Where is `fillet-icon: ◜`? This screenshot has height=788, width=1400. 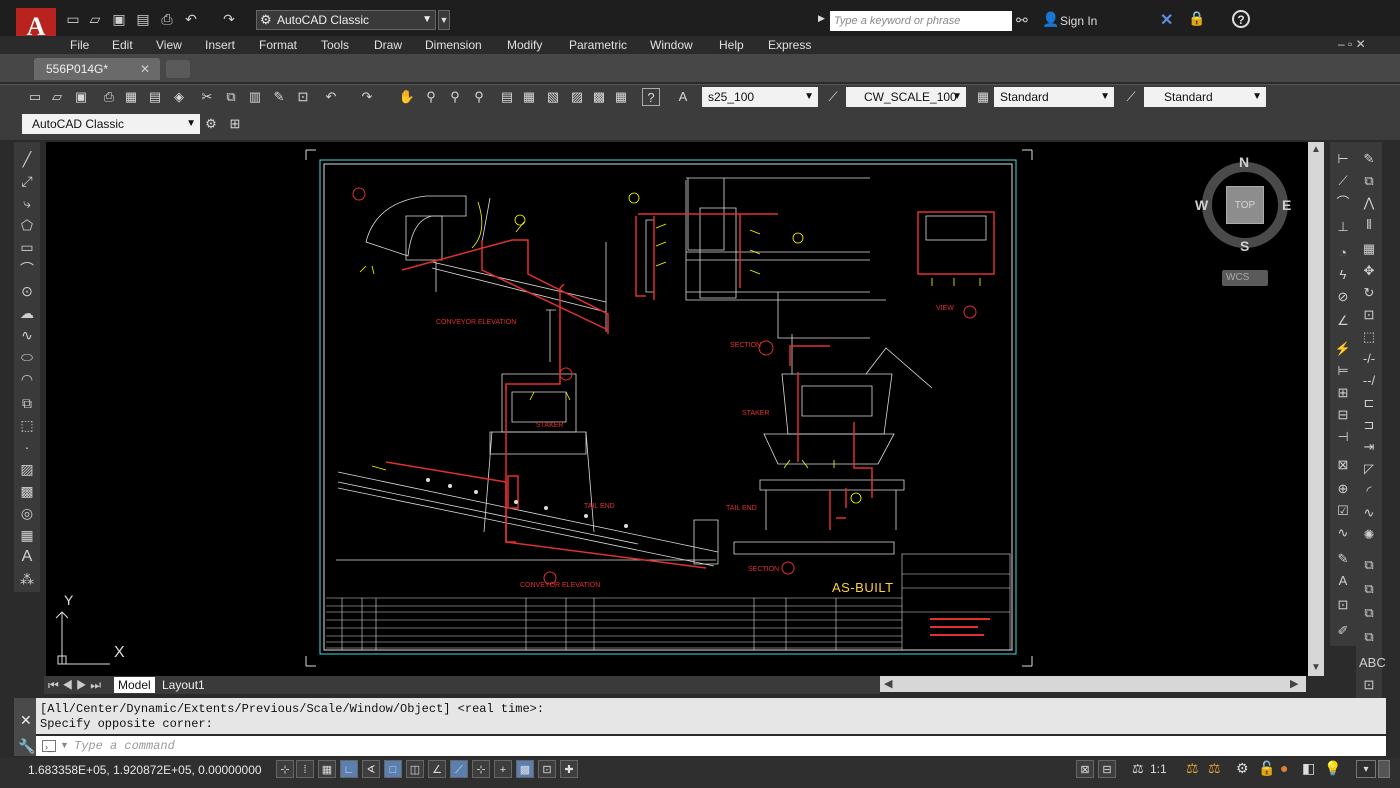 fillet-icon: ◜ is located at coordinates (1369, 491).